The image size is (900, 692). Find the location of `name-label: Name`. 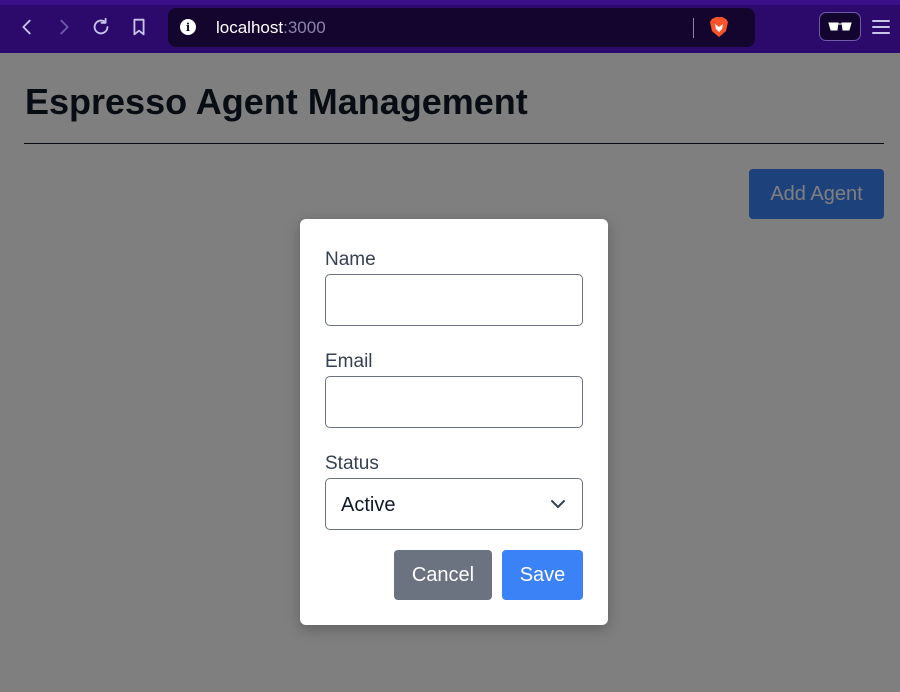

name-label: Name is located at coordinates (350, 259).